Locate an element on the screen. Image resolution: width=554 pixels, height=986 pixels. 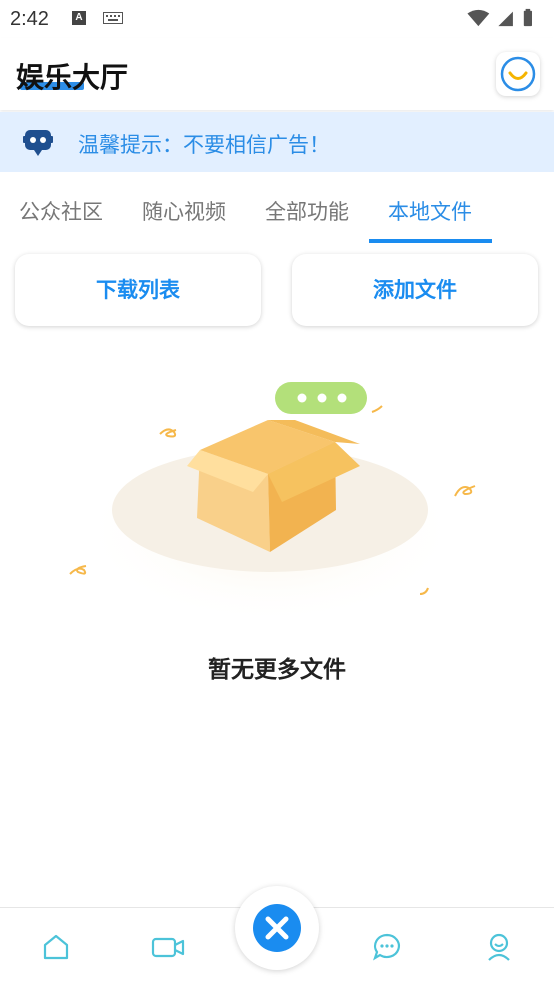
tab-all-functions: 全部功能 is located at coordinates (307, 211).